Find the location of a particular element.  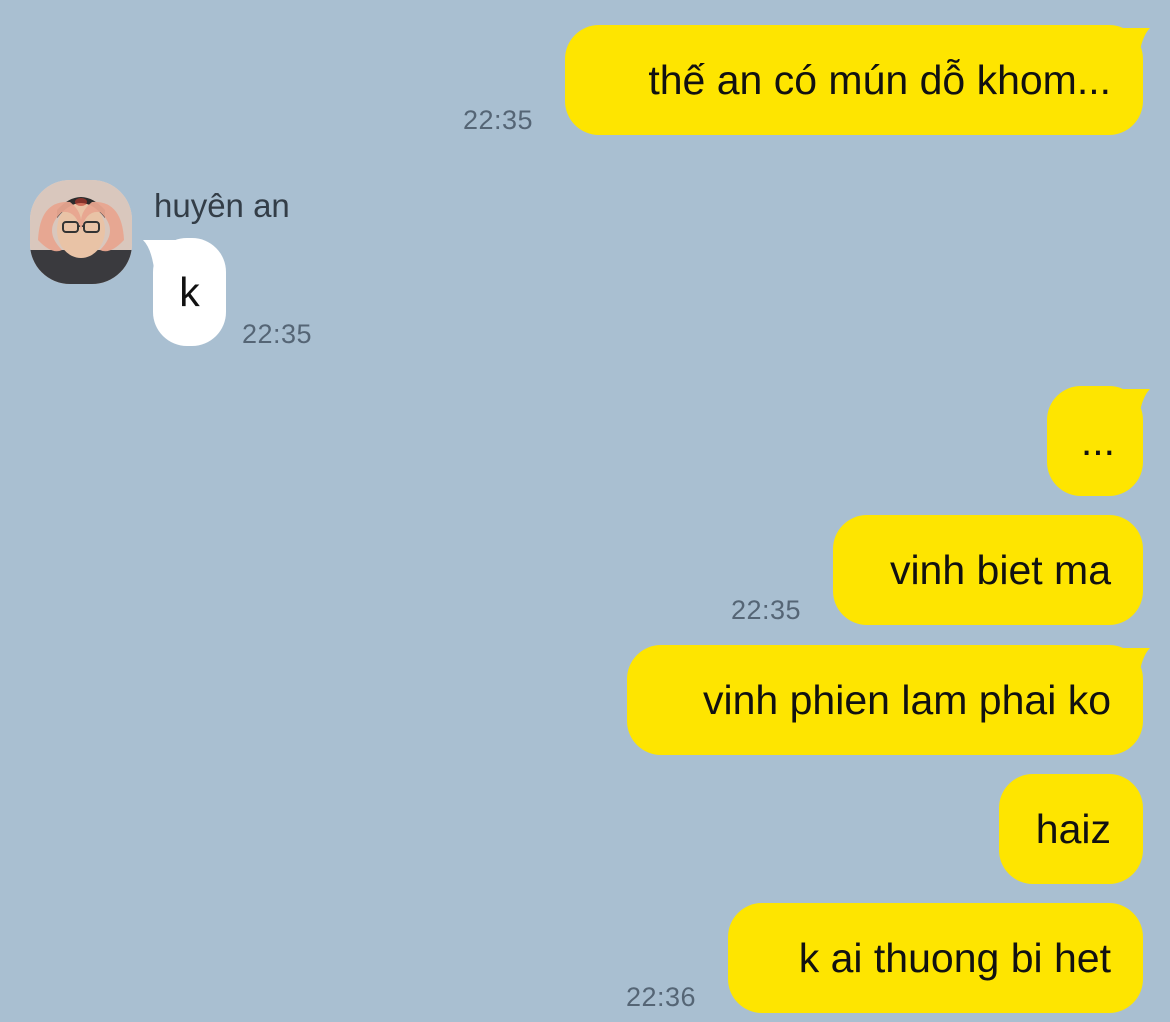

message-text: k is located at coordinates (189, 291).